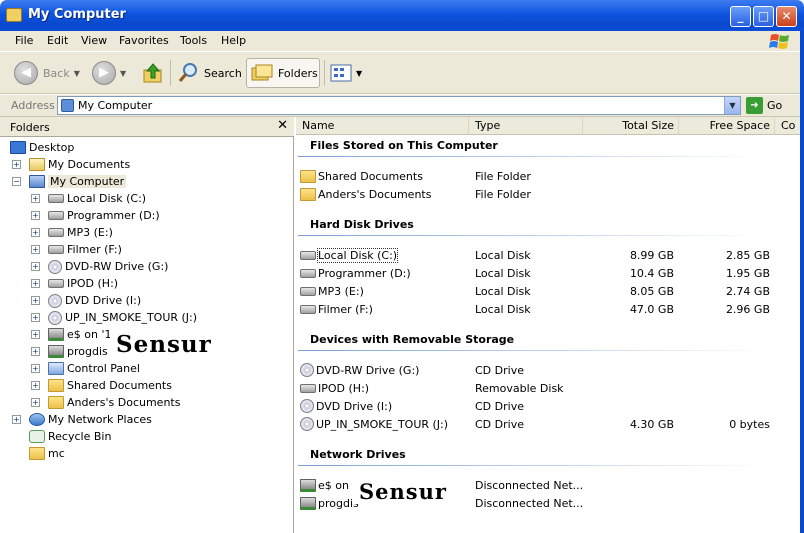 This screenshot has width=804, height=533. What do you see at coordinates (545, 309) in the screenshot?
I see `list-item: Filmer (F:) Local Disk 47.0 GB 2.96 GB` at bounding box center [545, 309].